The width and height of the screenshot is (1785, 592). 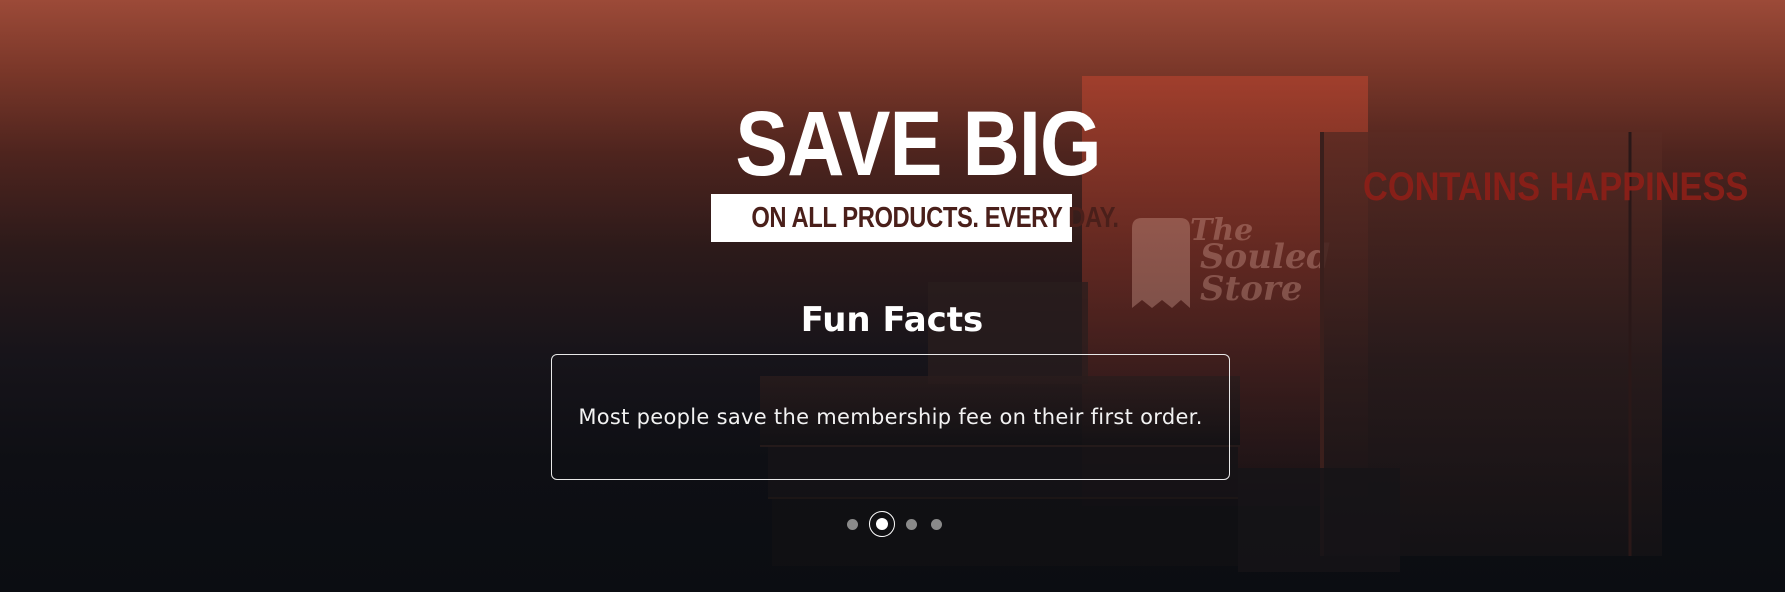 I want to click on headline-subtitle-box: ON ALL PRODUCTS. EVERY DAY., so click(x=914, y=218).